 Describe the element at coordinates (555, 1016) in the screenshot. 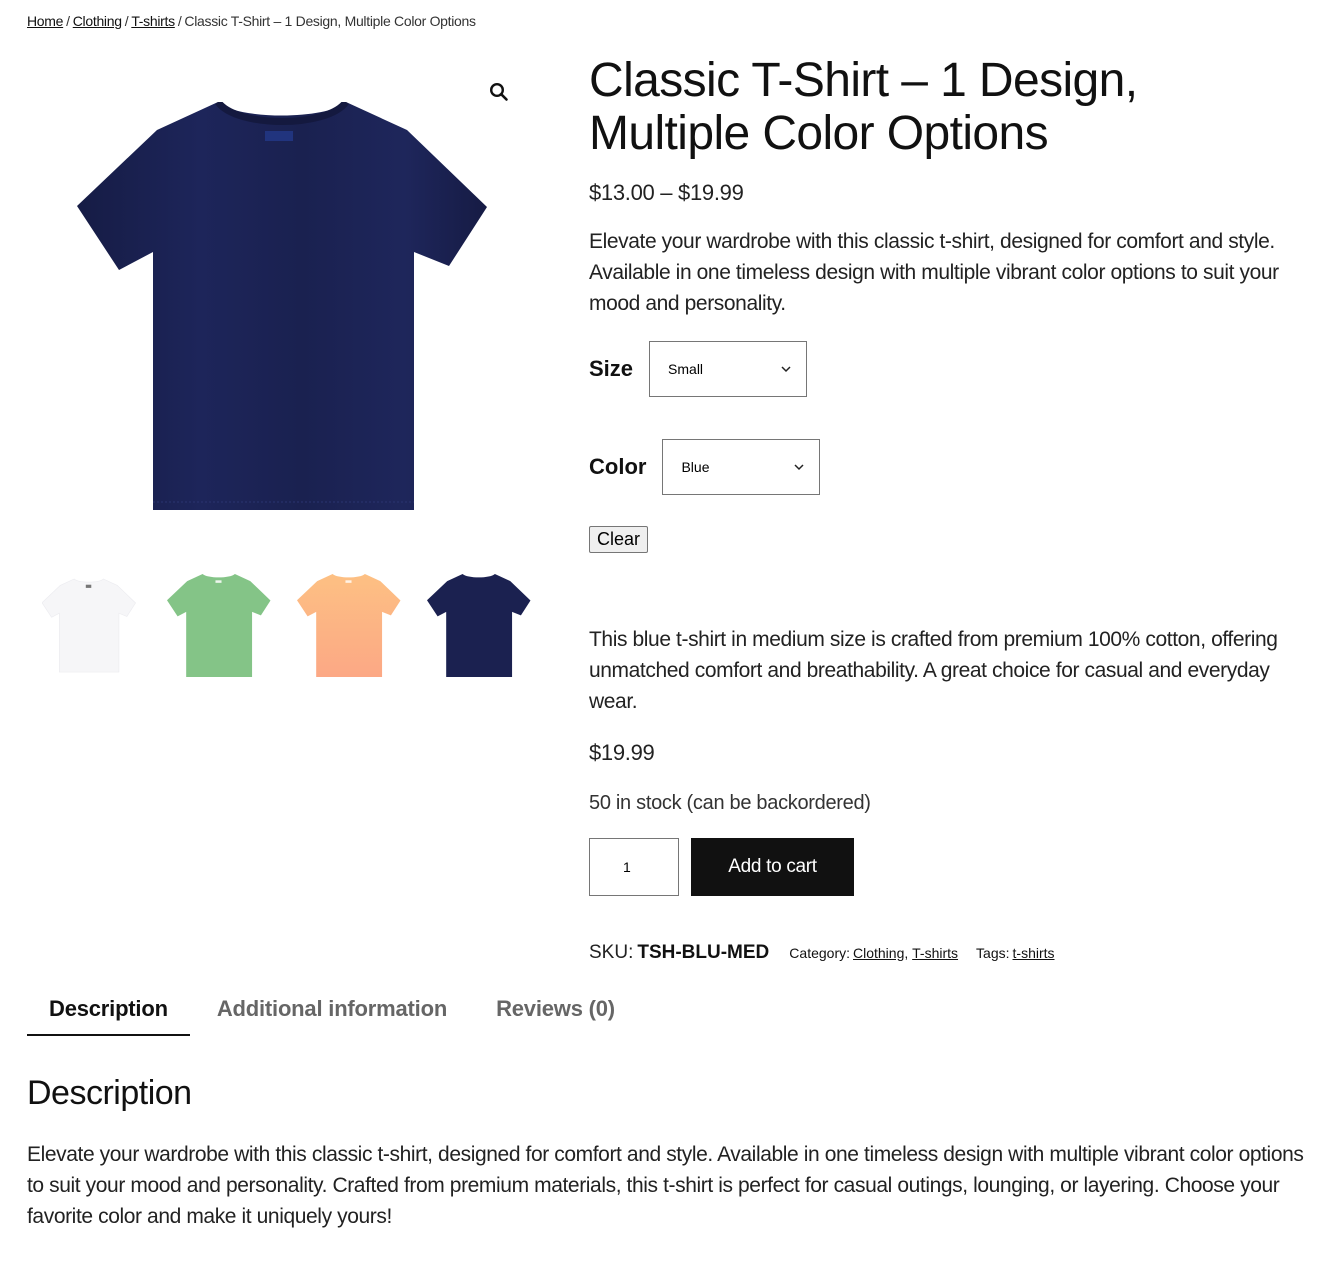

I see `tab-reviews: Reviews (0)` at that location.